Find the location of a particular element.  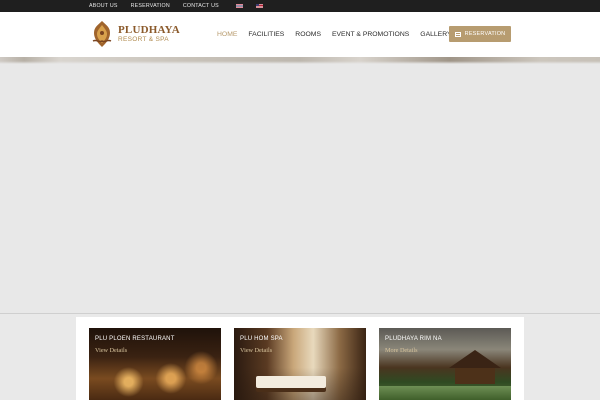

more-details-link: More Details is located at coordinates (401, 350).